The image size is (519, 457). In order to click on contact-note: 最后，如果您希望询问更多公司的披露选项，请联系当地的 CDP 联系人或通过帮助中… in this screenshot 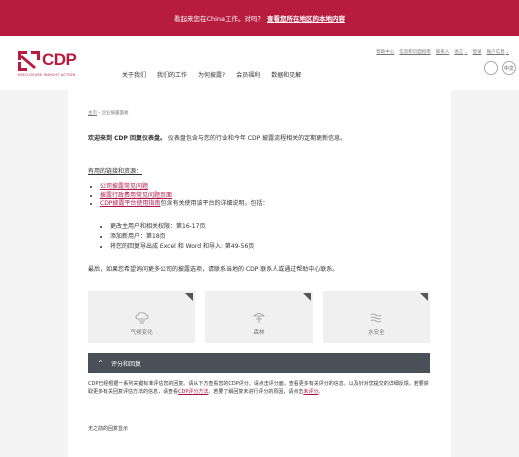, I will do `click(213, 269)`.